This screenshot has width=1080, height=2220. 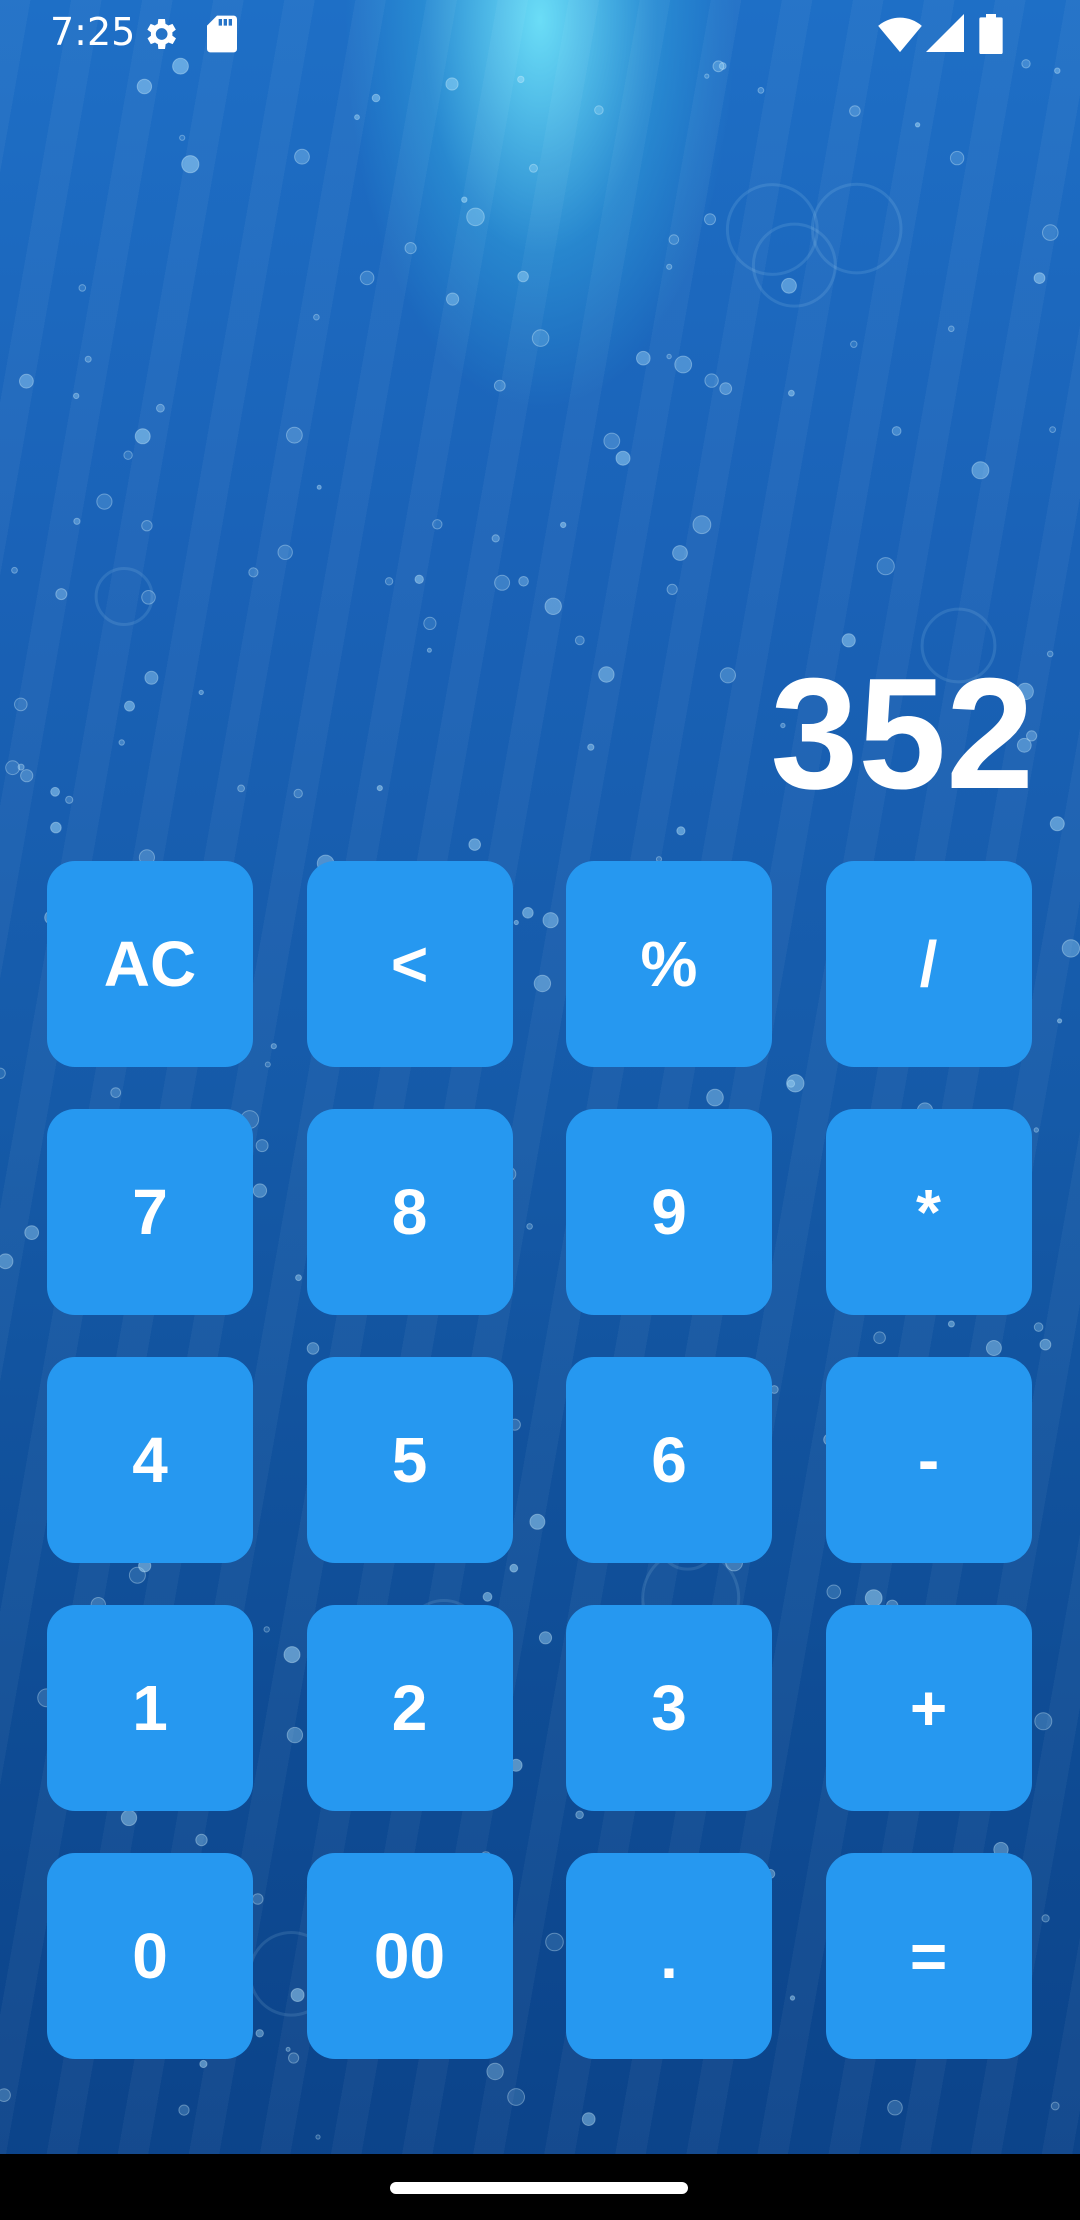 What do you see at coordinates (928, 1708) in the screenshot?
I see `add-button: +` at bounding box center [928, 1708].